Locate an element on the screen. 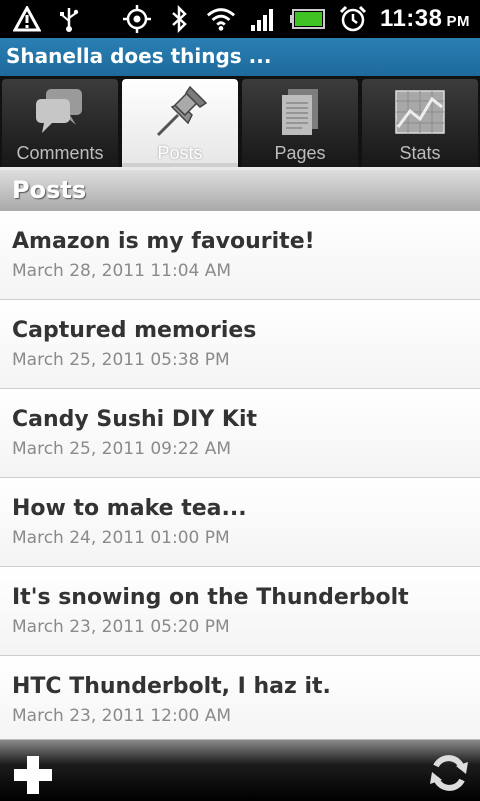  bluetooth-icon is located at coordinates (179, 19).